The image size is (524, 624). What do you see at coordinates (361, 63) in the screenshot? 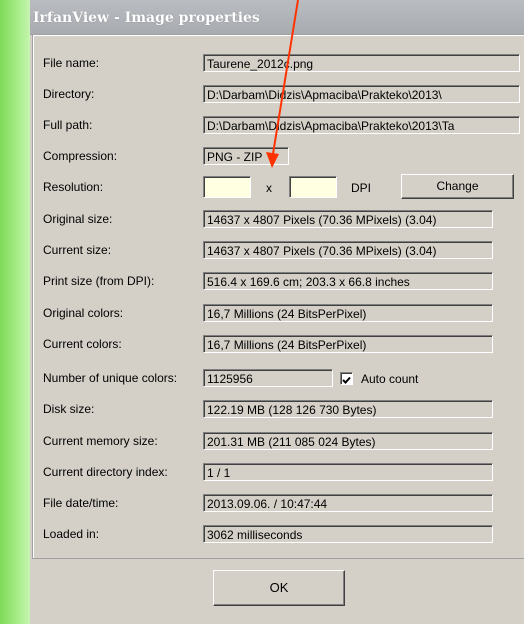
I see `file-name-field: Taurene_2012c.png` at bounding box center [361, 63].